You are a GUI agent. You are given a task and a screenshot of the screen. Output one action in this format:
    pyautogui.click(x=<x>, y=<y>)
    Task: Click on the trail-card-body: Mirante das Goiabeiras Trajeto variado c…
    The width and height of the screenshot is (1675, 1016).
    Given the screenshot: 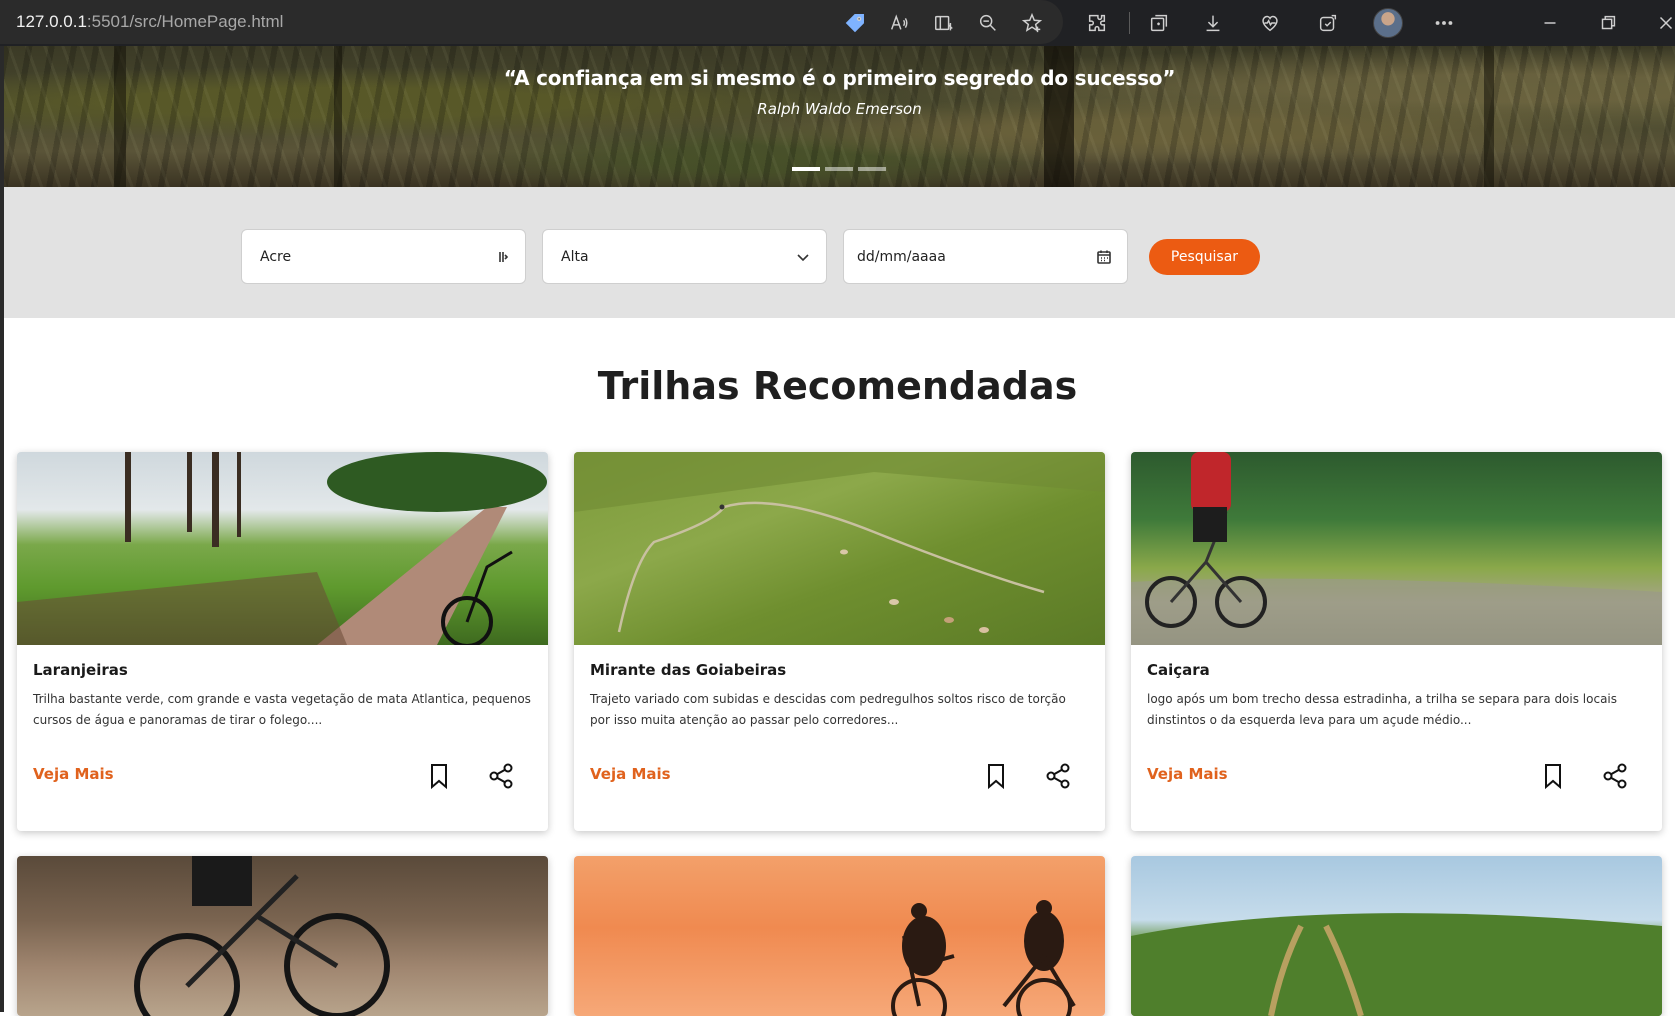 What is the action you would take?
    pyautogui.click(x=839, y=738)
    